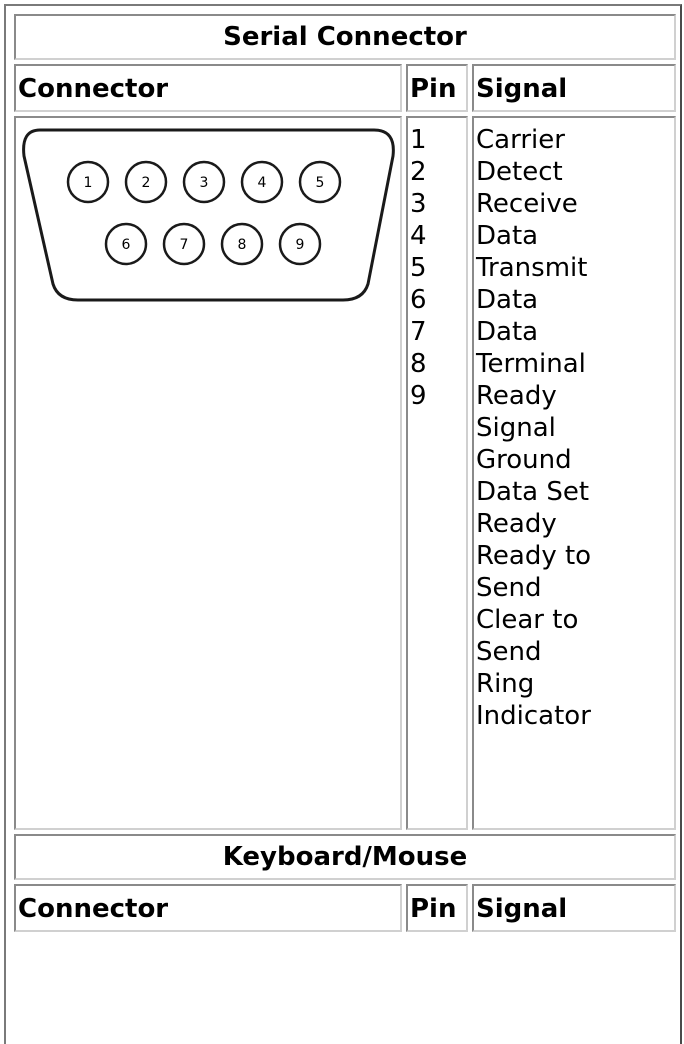 The height and width of the screenshot is (1044, 684). What do you see at coordinates (300, 245) in the screenshot?
I see `pin-circle-label: 9` at bounding box center [300, 245].